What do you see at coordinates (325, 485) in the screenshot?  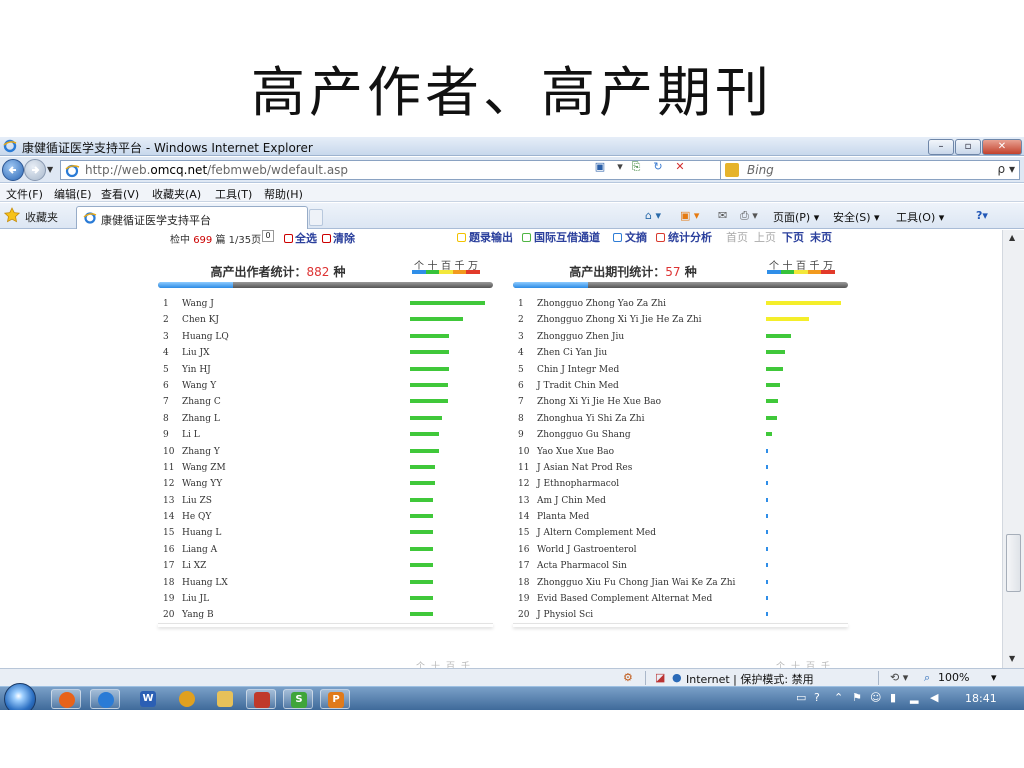 I see `list-item: 12 Wang YY` at bounding box center [325, 485].